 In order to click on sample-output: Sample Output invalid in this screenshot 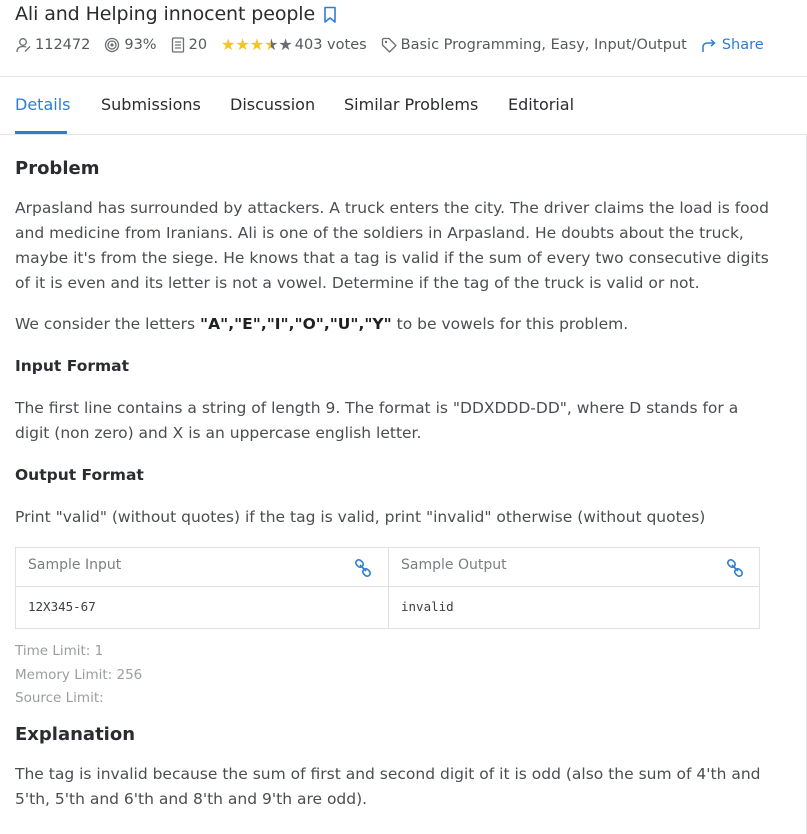, I will do `click(574, 588)`.